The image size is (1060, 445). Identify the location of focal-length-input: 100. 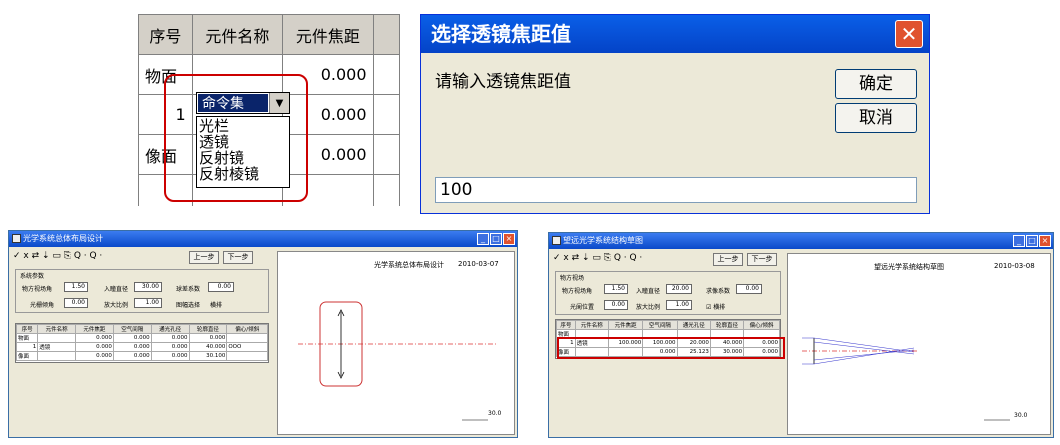
(676, 190).